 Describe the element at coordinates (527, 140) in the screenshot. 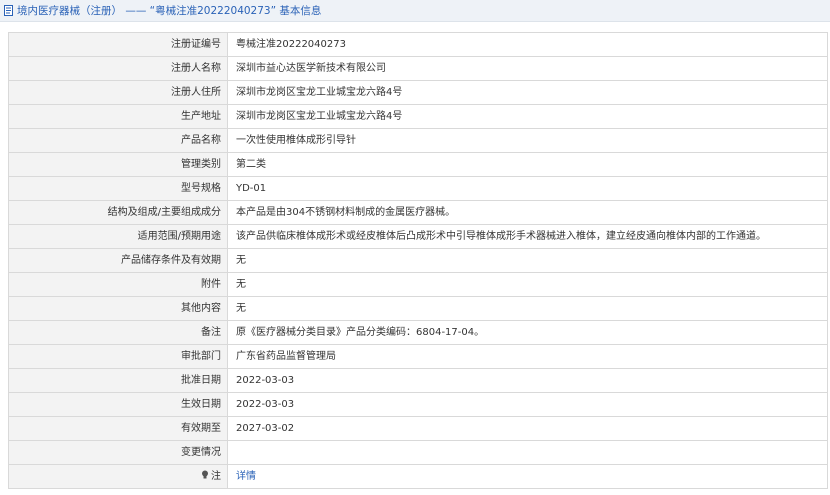

I see `row-value: 一次性使用椎体成形引导针` at that location.